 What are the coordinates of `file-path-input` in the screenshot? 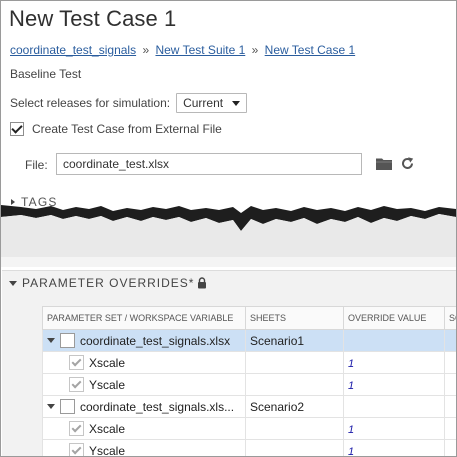 It's located at (209, 164).